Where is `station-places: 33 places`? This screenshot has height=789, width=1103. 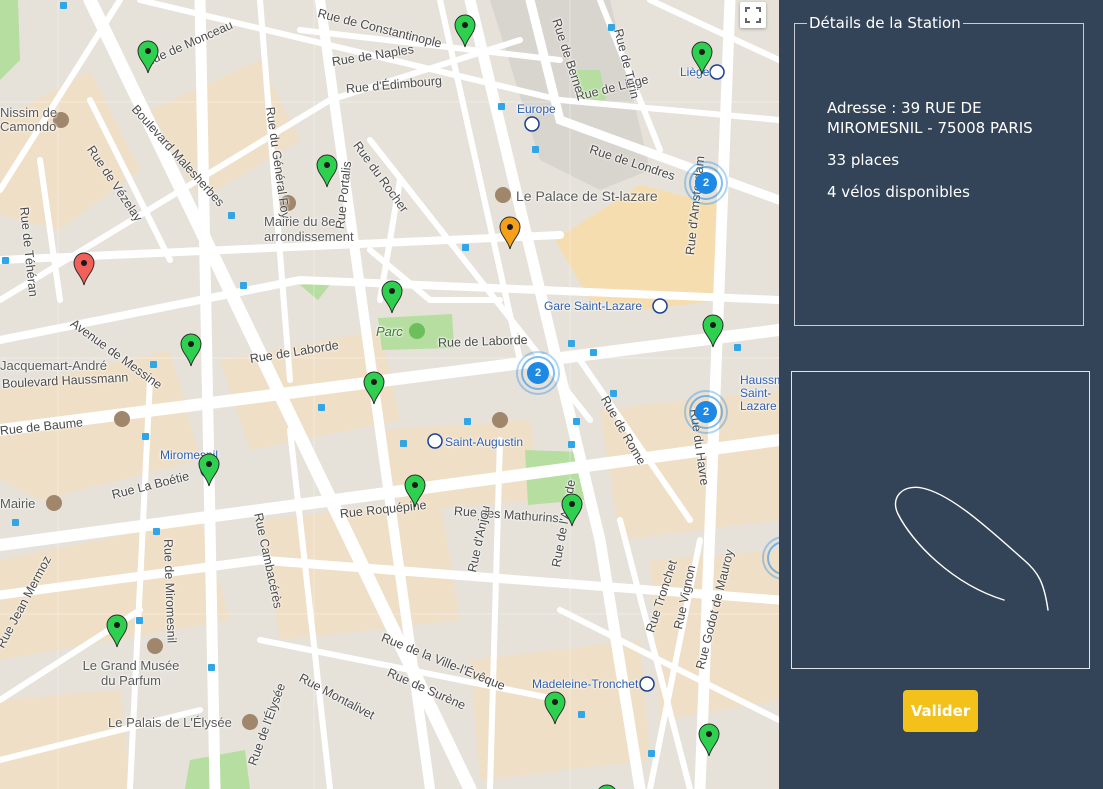
station-places: 33 places is located at coordinates (863, 160).